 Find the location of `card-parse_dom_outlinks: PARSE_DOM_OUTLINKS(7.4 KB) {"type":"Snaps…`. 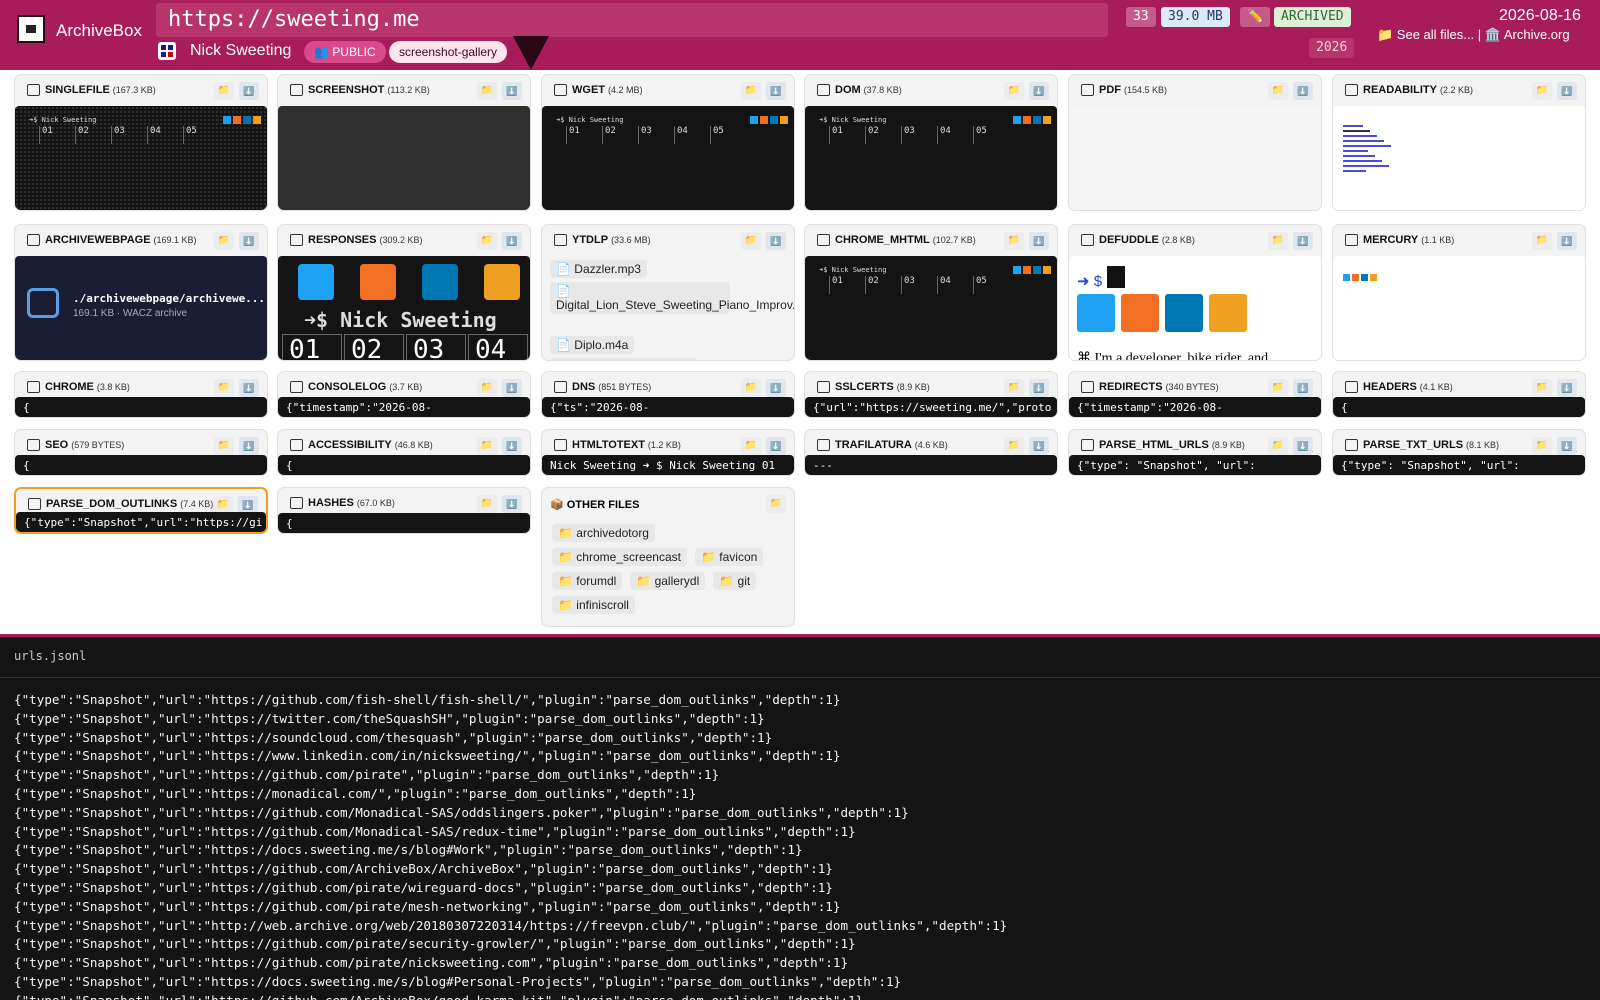

card-parse_dom_outlinks: PARSE_DOM_OUTLINKS(7.4 KB) {"type":"Snaps… is located at coordinates (141, 510).